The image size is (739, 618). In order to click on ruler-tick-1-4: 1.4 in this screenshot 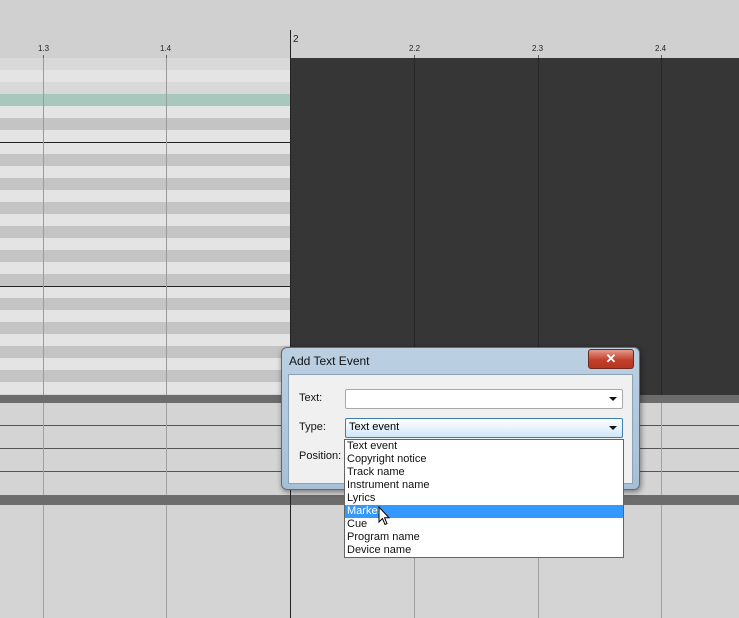, I will do `click(166, 48)`.